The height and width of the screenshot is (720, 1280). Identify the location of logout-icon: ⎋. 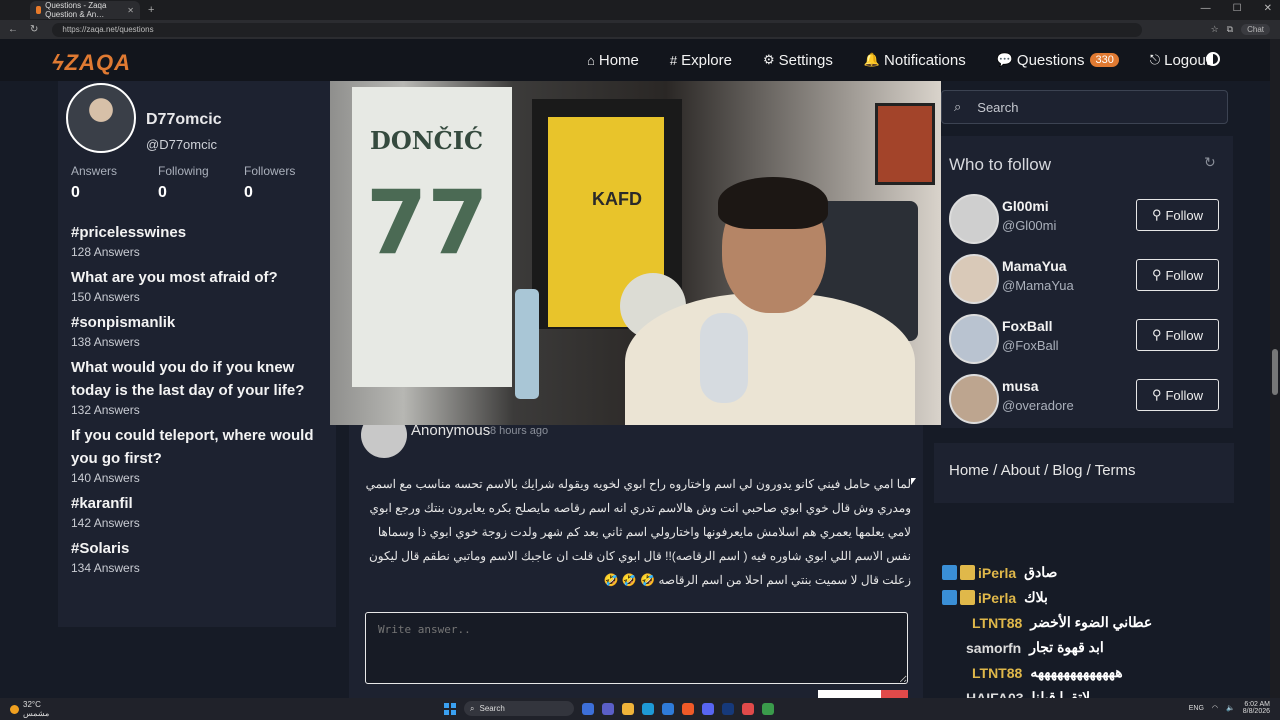
(1155, 59).